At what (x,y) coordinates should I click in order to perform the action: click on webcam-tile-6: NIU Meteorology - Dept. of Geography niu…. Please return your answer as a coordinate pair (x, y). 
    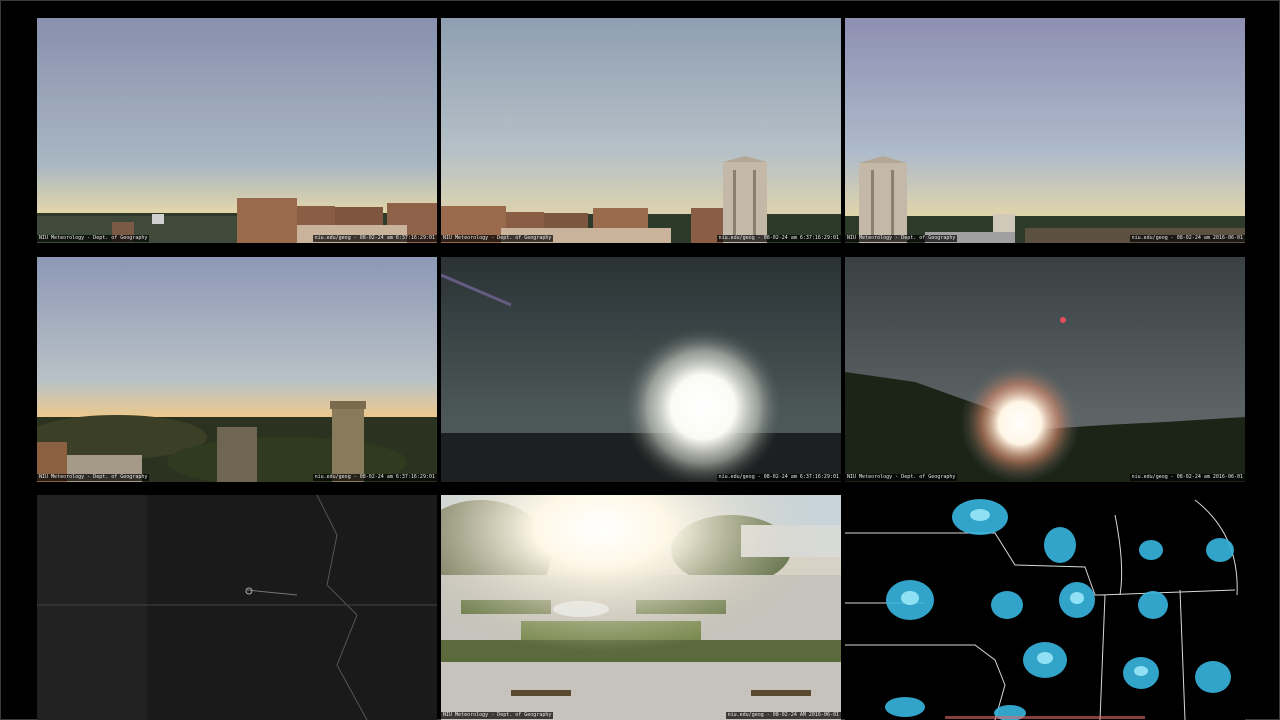
    Looking at the image, I should click on (1045, 369).